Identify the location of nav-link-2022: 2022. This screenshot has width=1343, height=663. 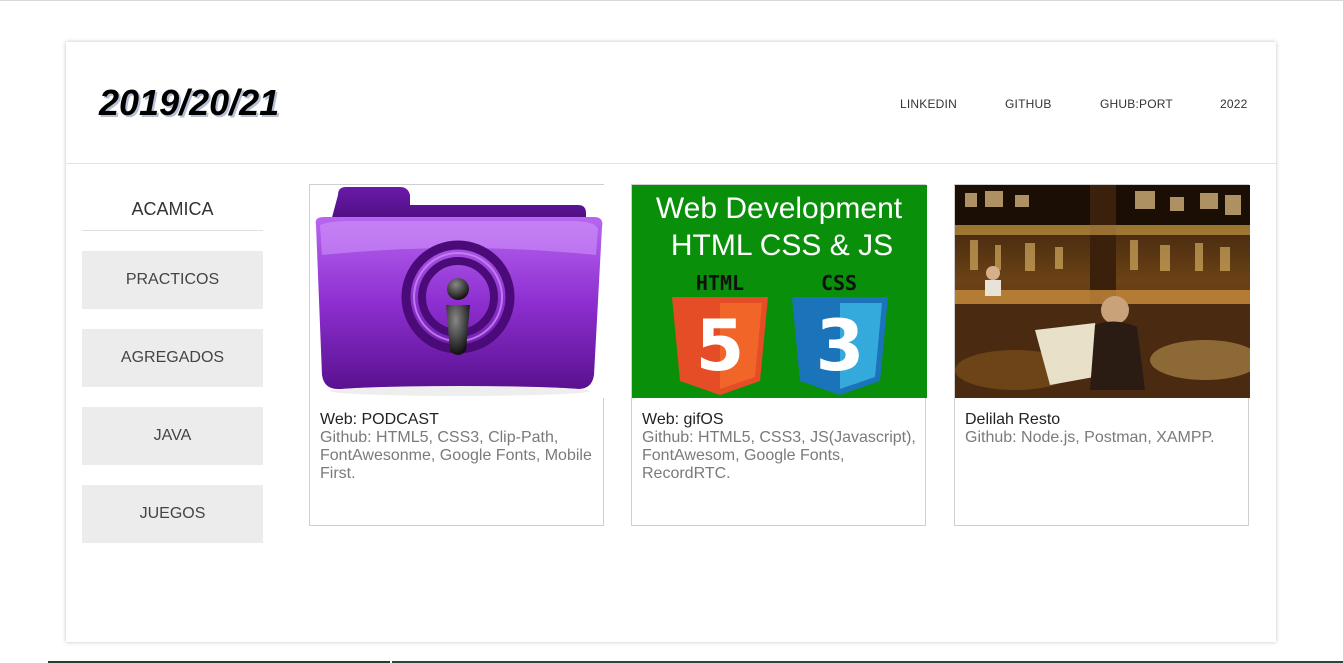
(1234, 104).